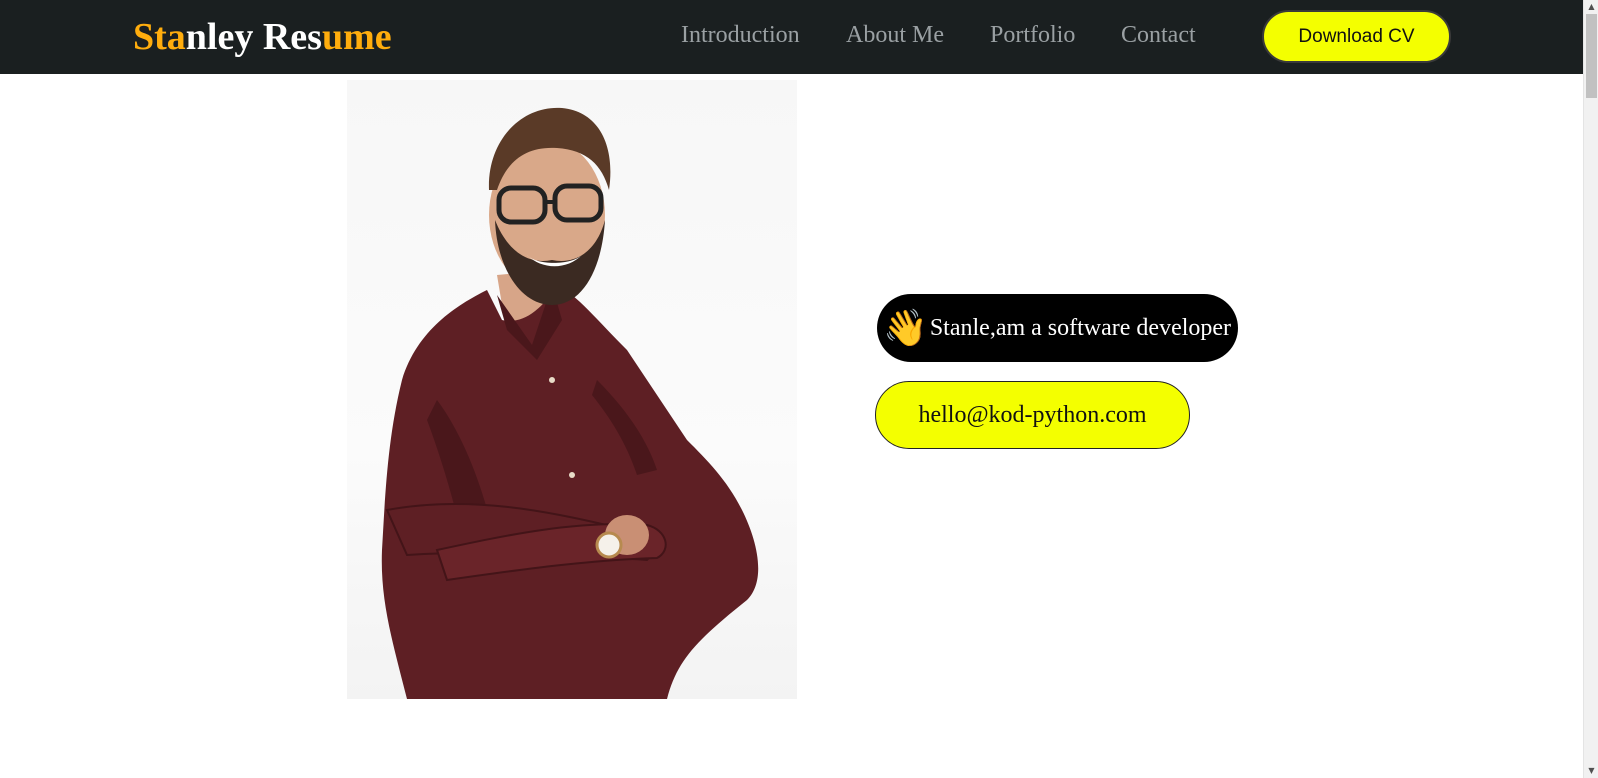  What do you see at coordinates (292, 37) in the screenshot?
I see `logo-part-res: Res` at bounding box center [292, 37].